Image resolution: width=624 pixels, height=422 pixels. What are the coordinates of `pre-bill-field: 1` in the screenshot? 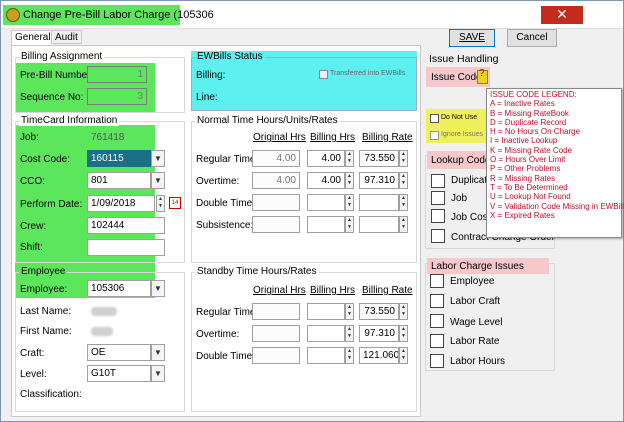 It's located at (117, 74).